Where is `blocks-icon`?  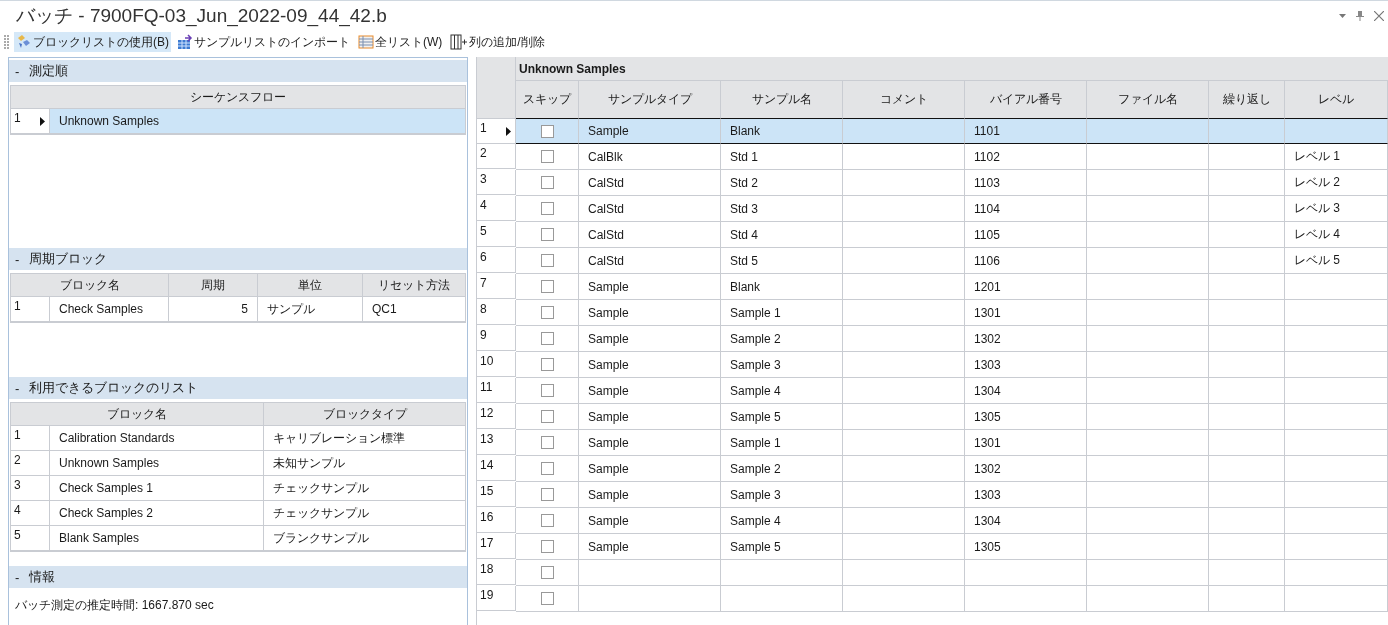 blocks-icon is located at coordinates (24, 42).